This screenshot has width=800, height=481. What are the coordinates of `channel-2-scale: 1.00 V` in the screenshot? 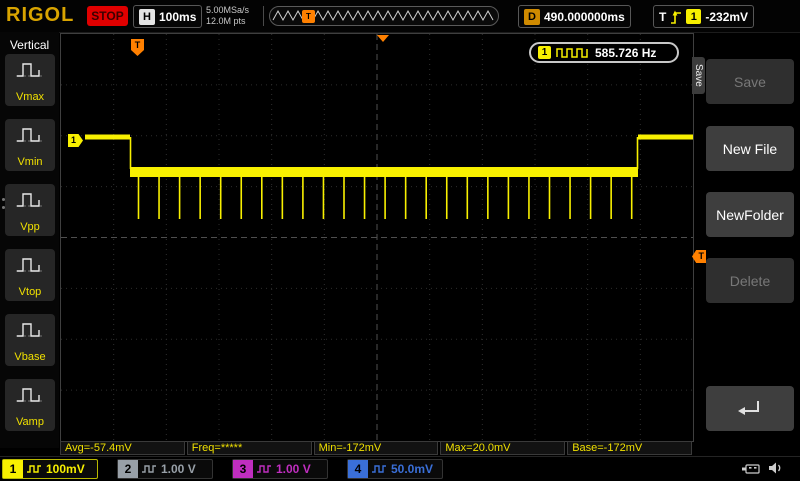 It's located at (178, 469).